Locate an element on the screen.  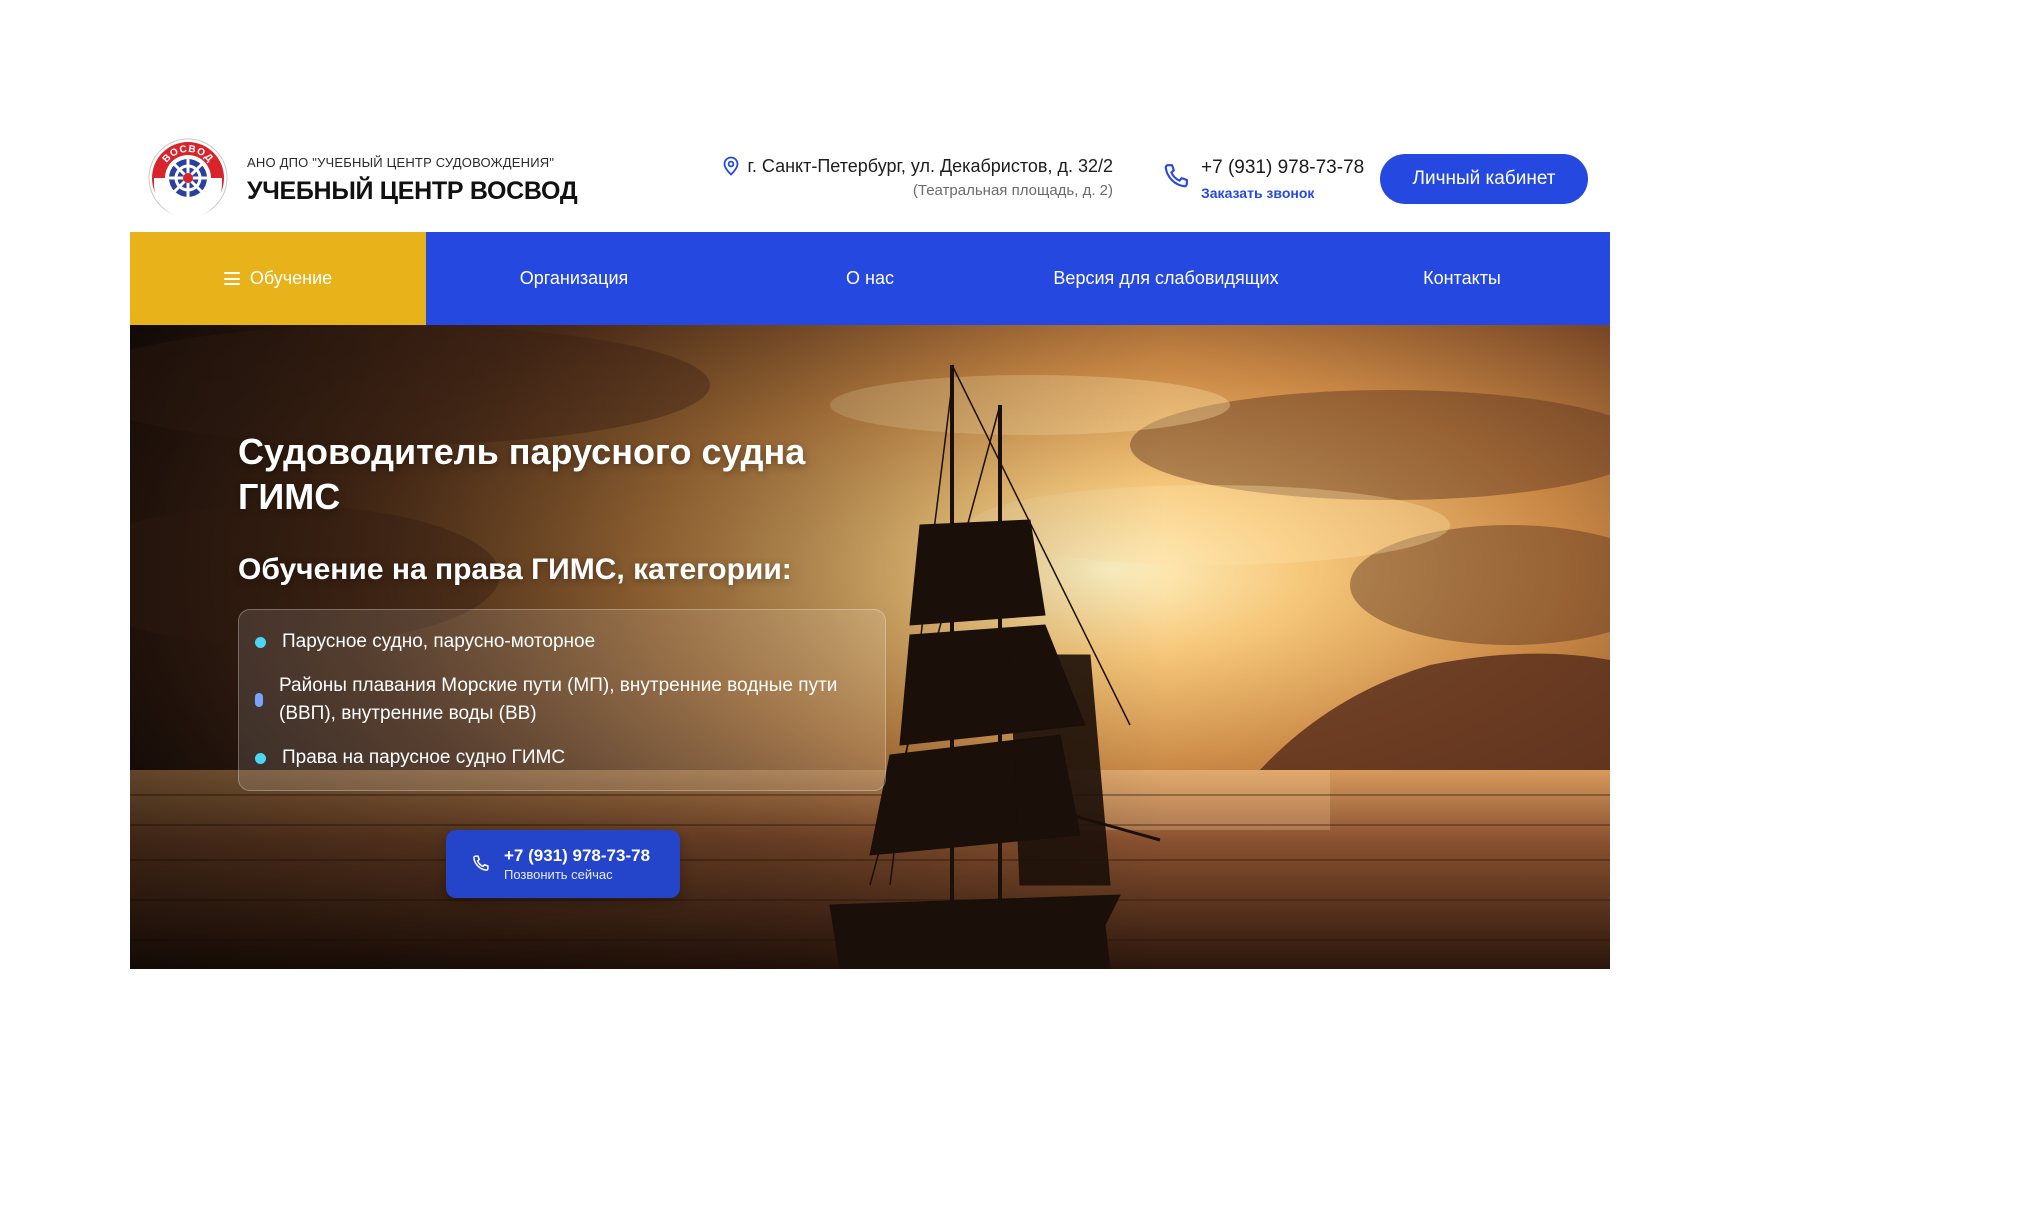
list-item: Парусное судно, парусно-моторное is located at coordinates (558, 642).